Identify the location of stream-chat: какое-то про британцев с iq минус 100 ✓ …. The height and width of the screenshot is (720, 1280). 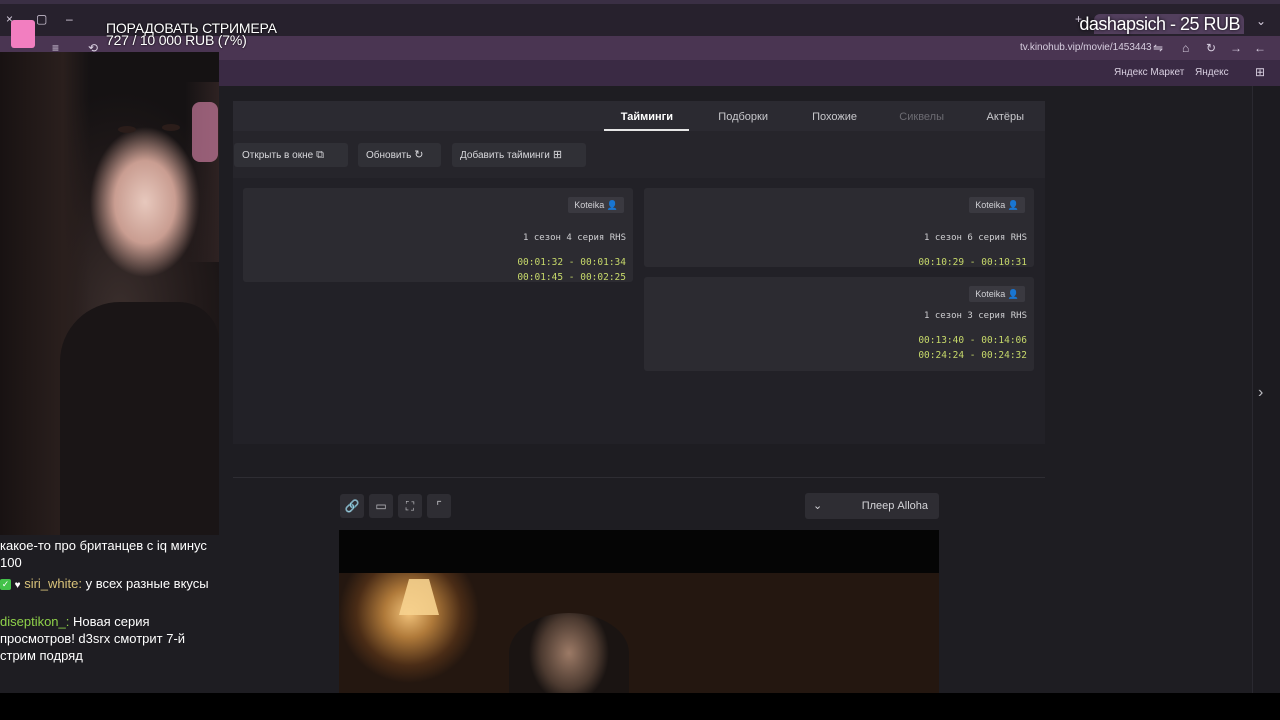
(109, 614).